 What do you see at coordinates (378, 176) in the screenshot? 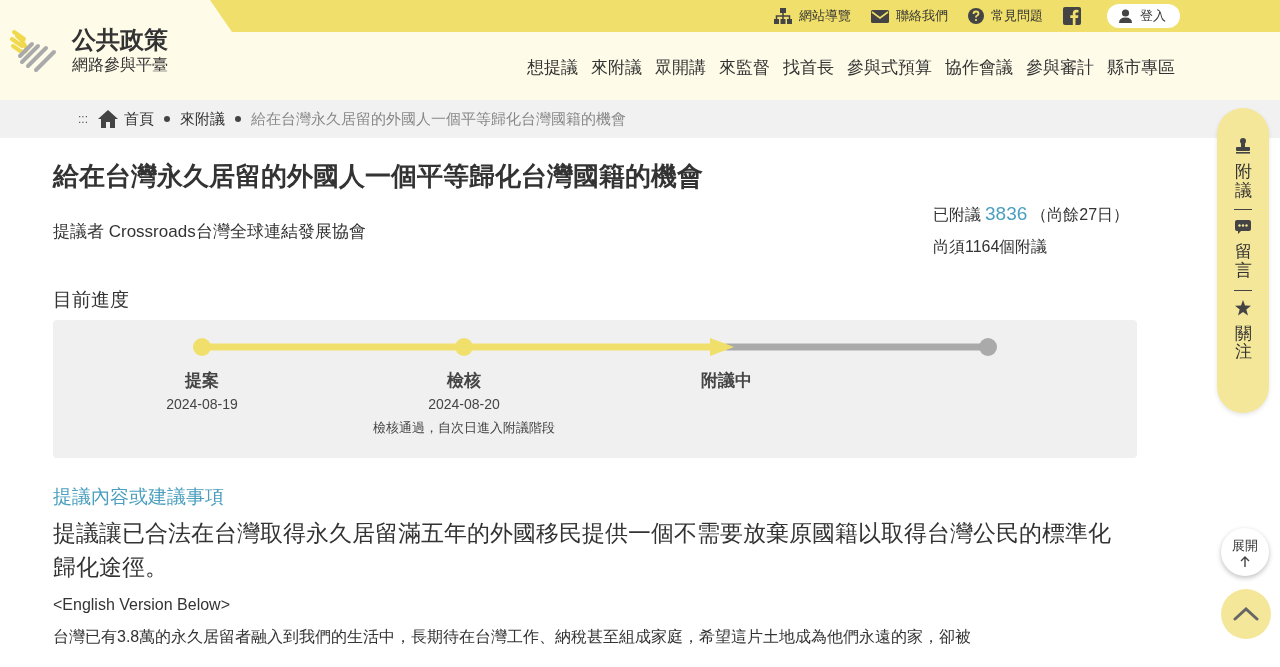
I see `proposal-title: 給在台灣永久居留的外國人一個平等歸化台灣國籍的機會` at bounding box center [378, 176].